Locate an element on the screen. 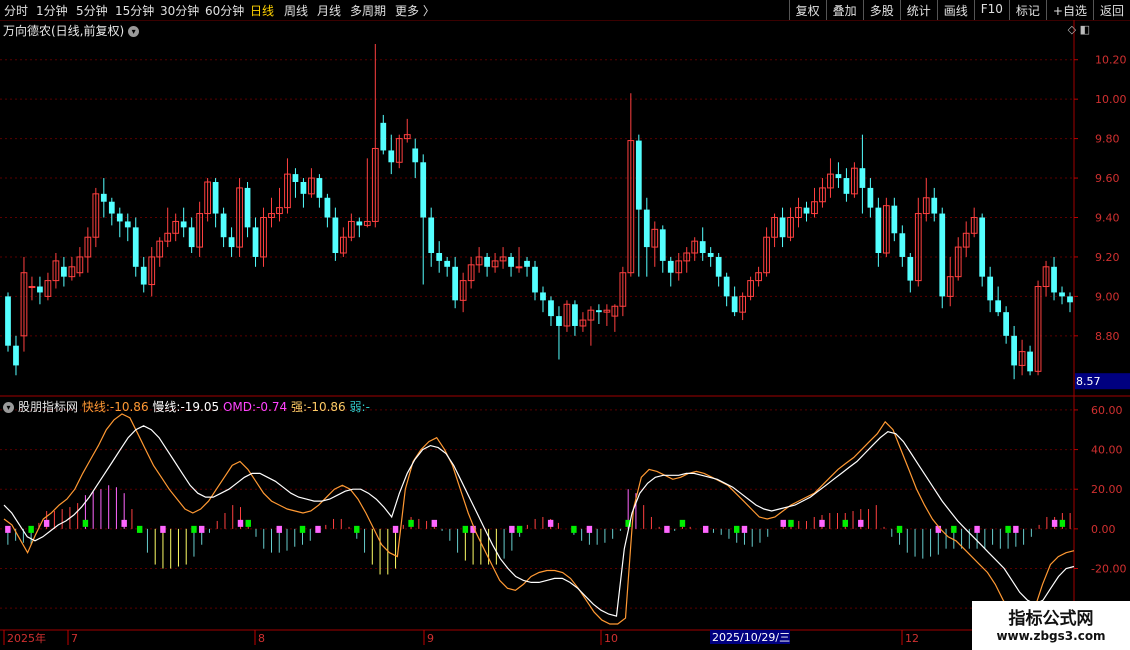  date-tick-label: 7 is located at coordinates (74, 638).